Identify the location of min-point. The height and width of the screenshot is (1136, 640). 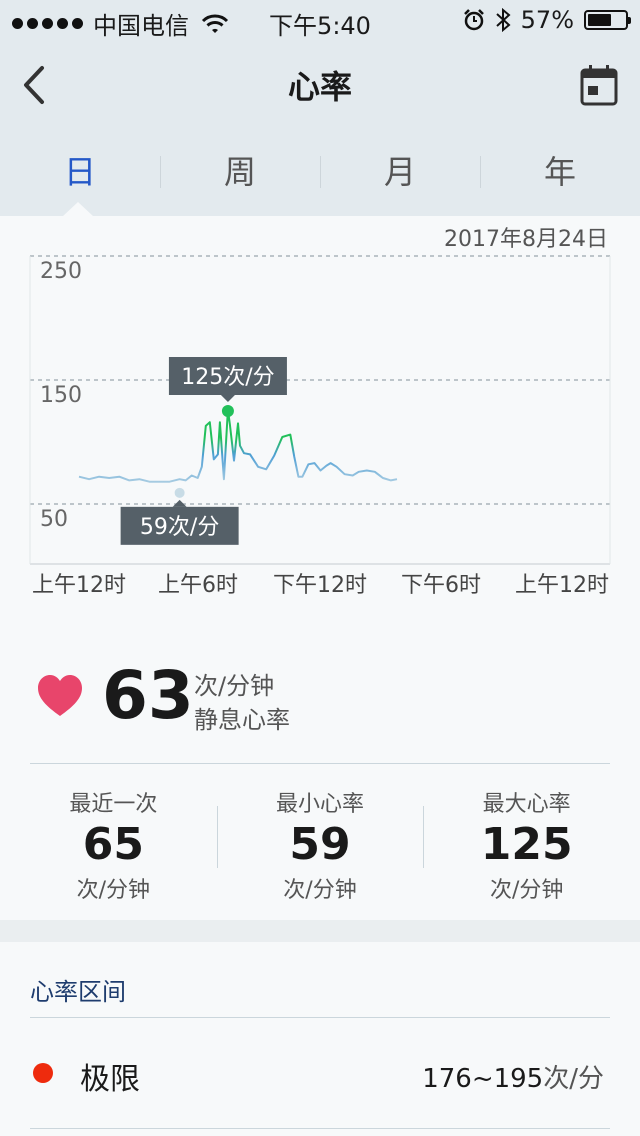
(179, 492).